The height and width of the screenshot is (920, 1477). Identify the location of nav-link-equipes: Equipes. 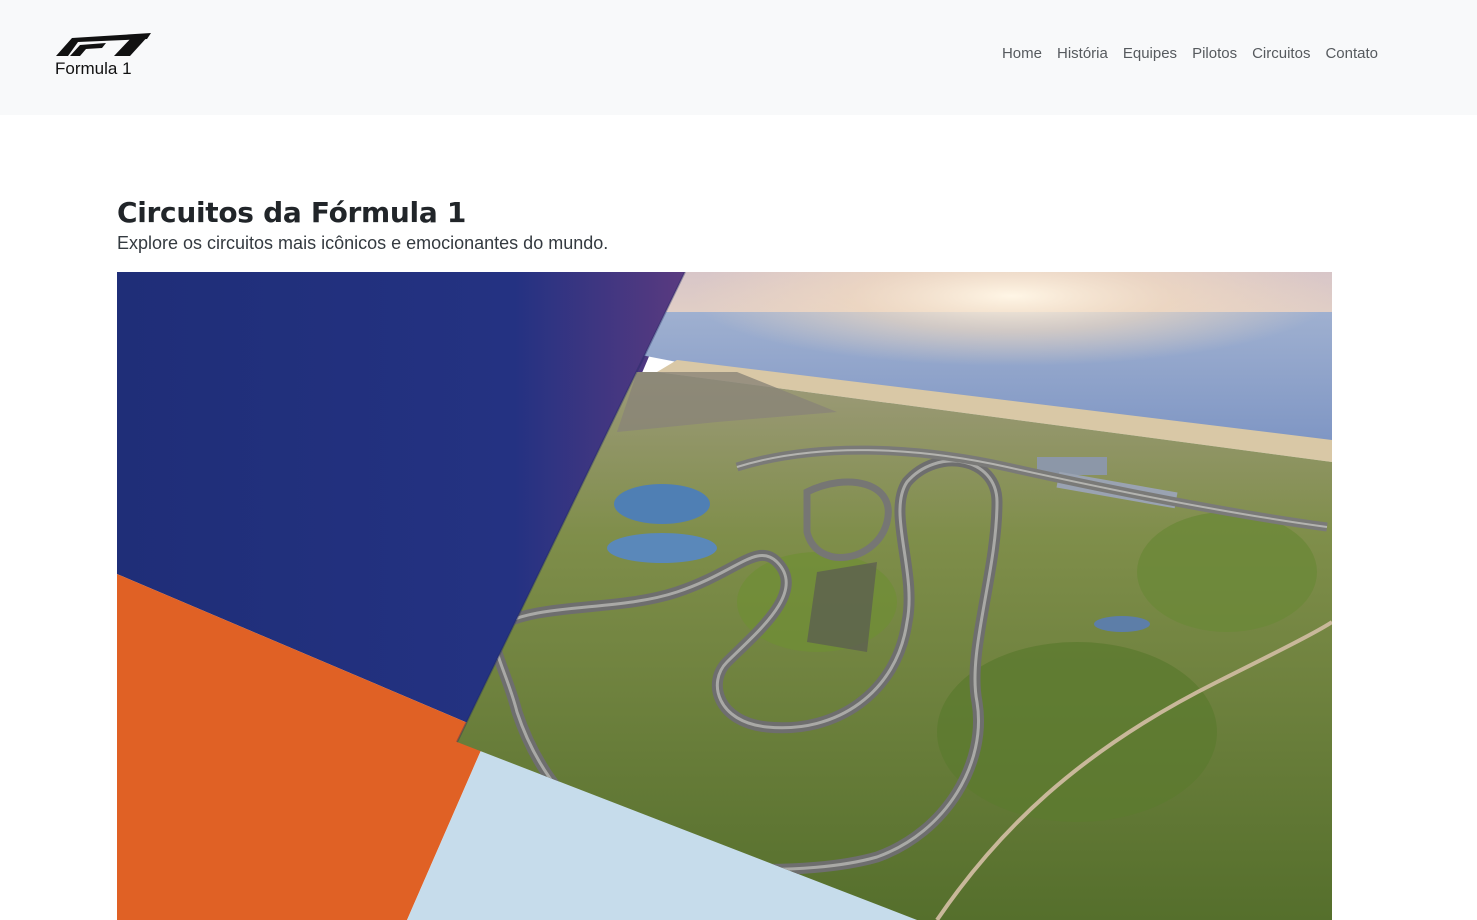
(1150, 54).